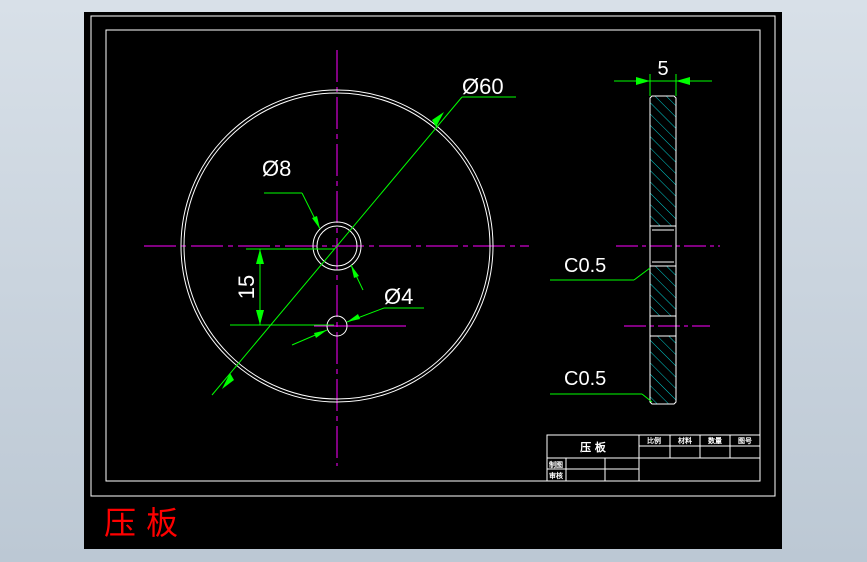 The width and height of the screenshot is (867, 562). What do you see at coordinates (653, 458) in the screenshot?
I see `title-block: 压 板 比例 材料 数量 图号 制图 审核` at bounding box center [653, 458].